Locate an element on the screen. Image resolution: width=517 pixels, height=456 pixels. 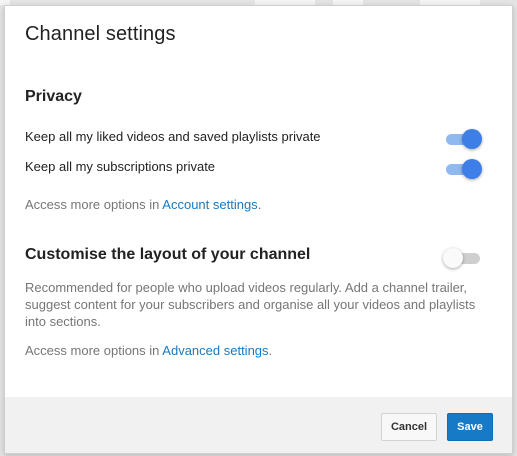
customise-layout-toggle is located at coordinates (463, 258).